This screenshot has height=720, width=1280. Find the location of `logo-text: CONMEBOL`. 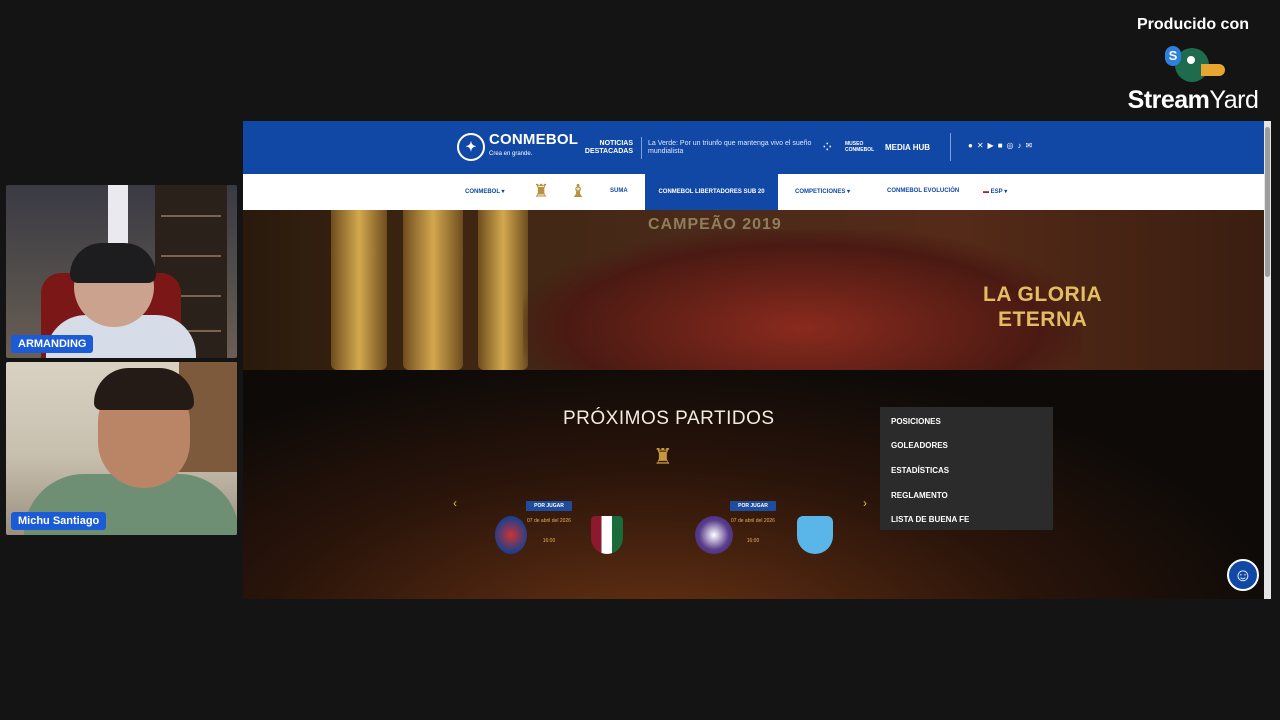

logo-text: CONMEBOL is located at coordinates (534, 139).